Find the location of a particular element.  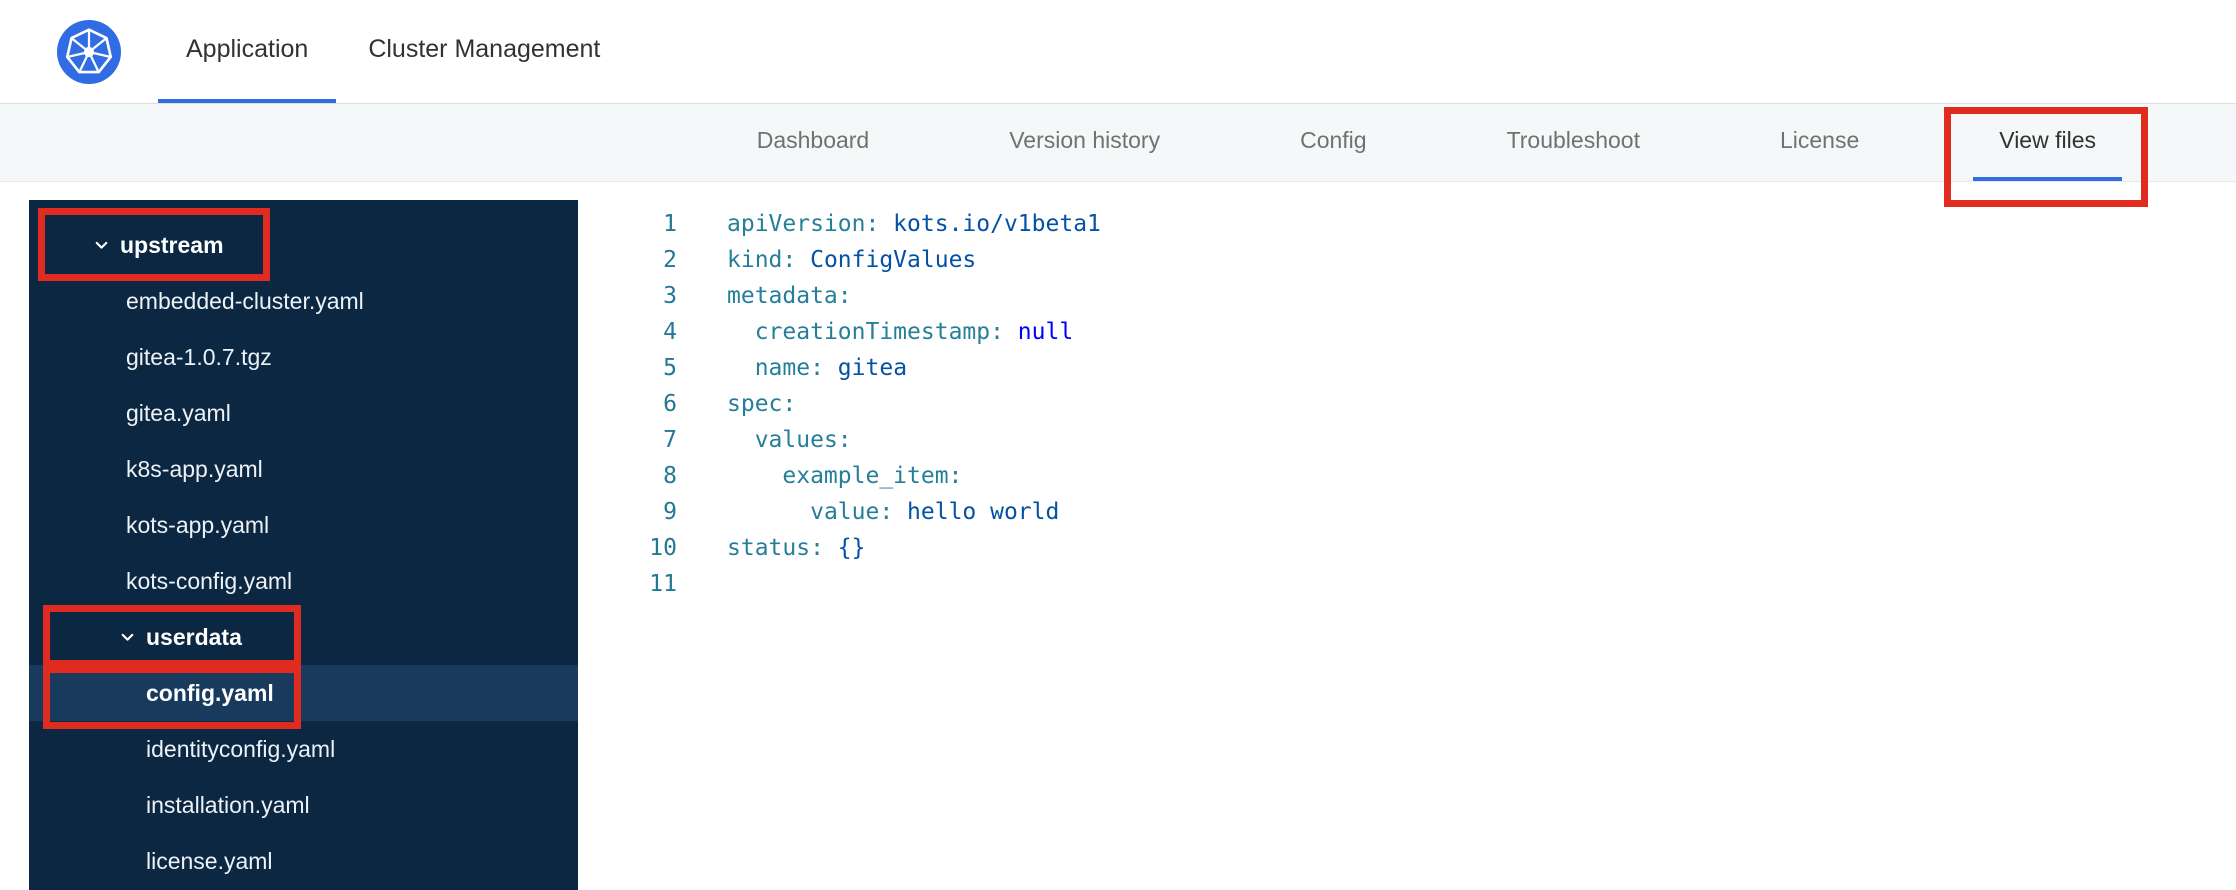

subnav-item-dashboard: Dashboard is located at coordinates (813, 142).